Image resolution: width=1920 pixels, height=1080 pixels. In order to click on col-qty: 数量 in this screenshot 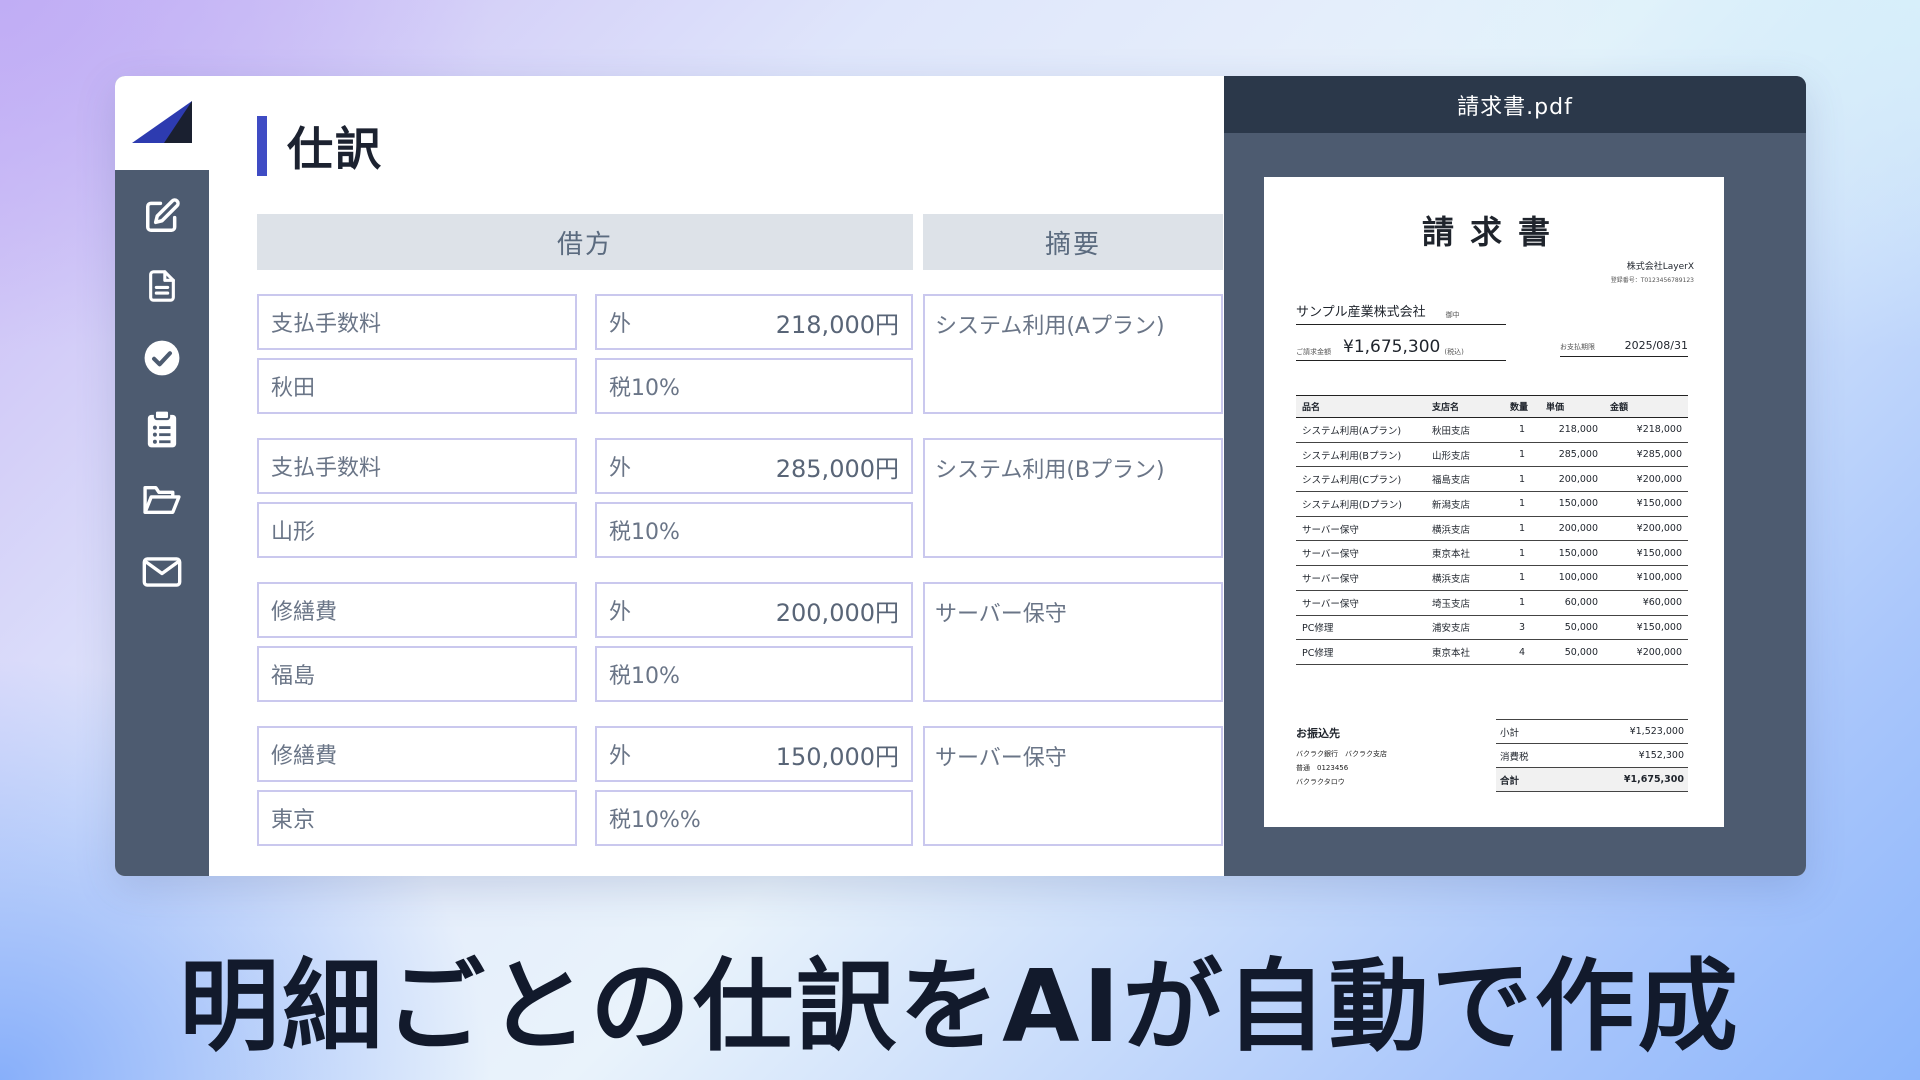, I will do `click(1522, 406)`.